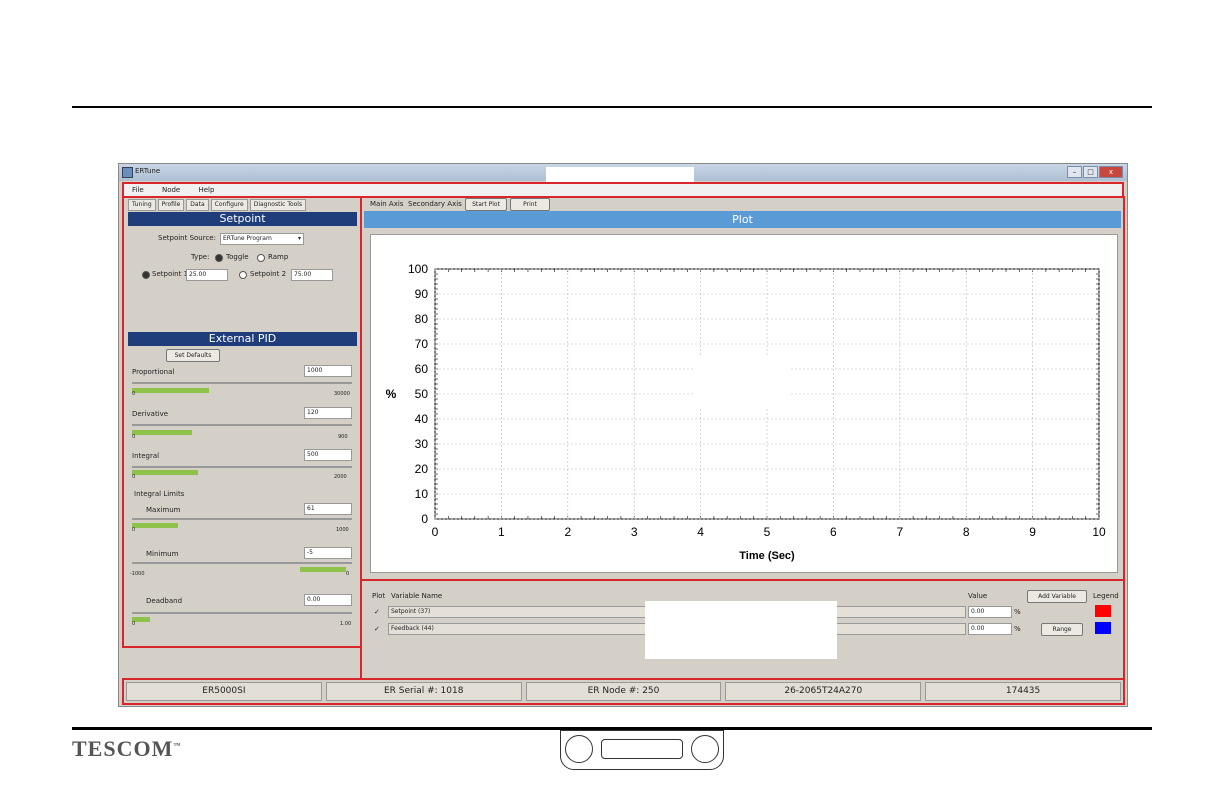  I want to click on plot-header: Plot, so click(742, 219).